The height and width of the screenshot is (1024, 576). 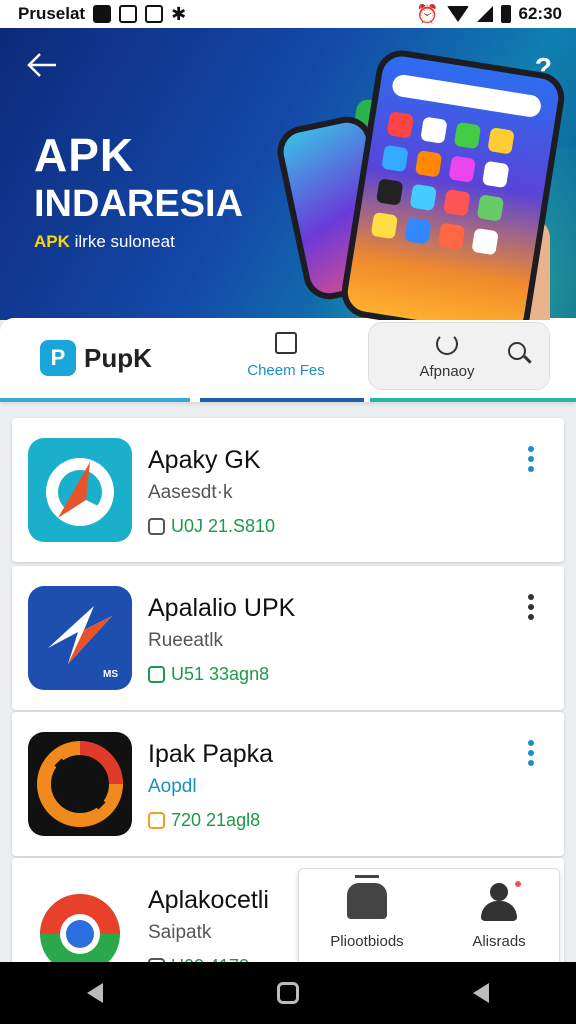 I want to click on search-icon, so click(x=519, y=353).